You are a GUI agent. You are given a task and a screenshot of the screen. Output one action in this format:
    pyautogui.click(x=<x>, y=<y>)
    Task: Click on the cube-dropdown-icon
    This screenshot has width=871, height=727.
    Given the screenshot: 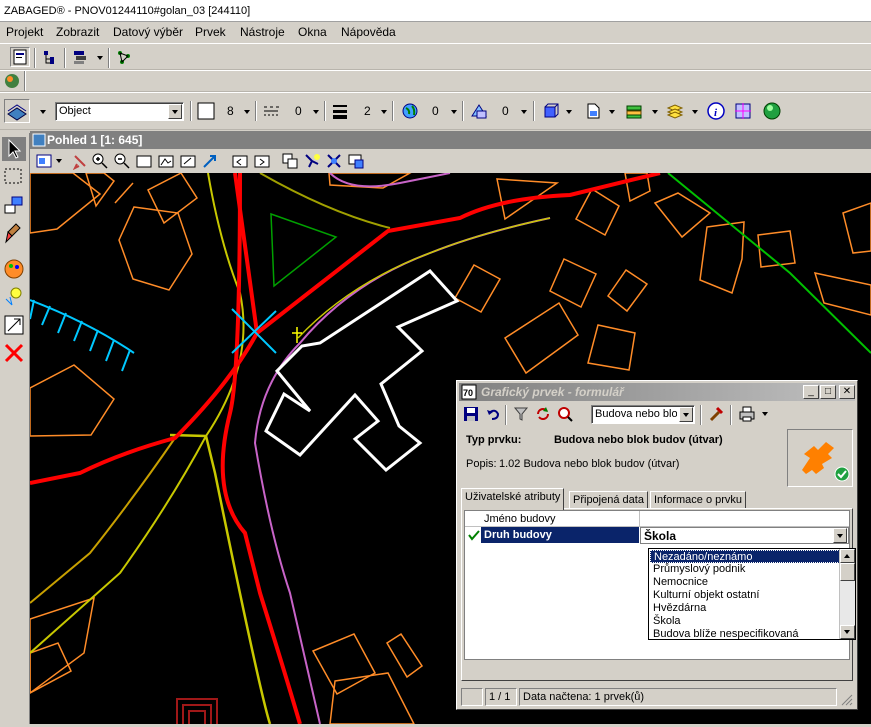 What is the action you would take?
    pyautogui.click(x=569, y=112)
    